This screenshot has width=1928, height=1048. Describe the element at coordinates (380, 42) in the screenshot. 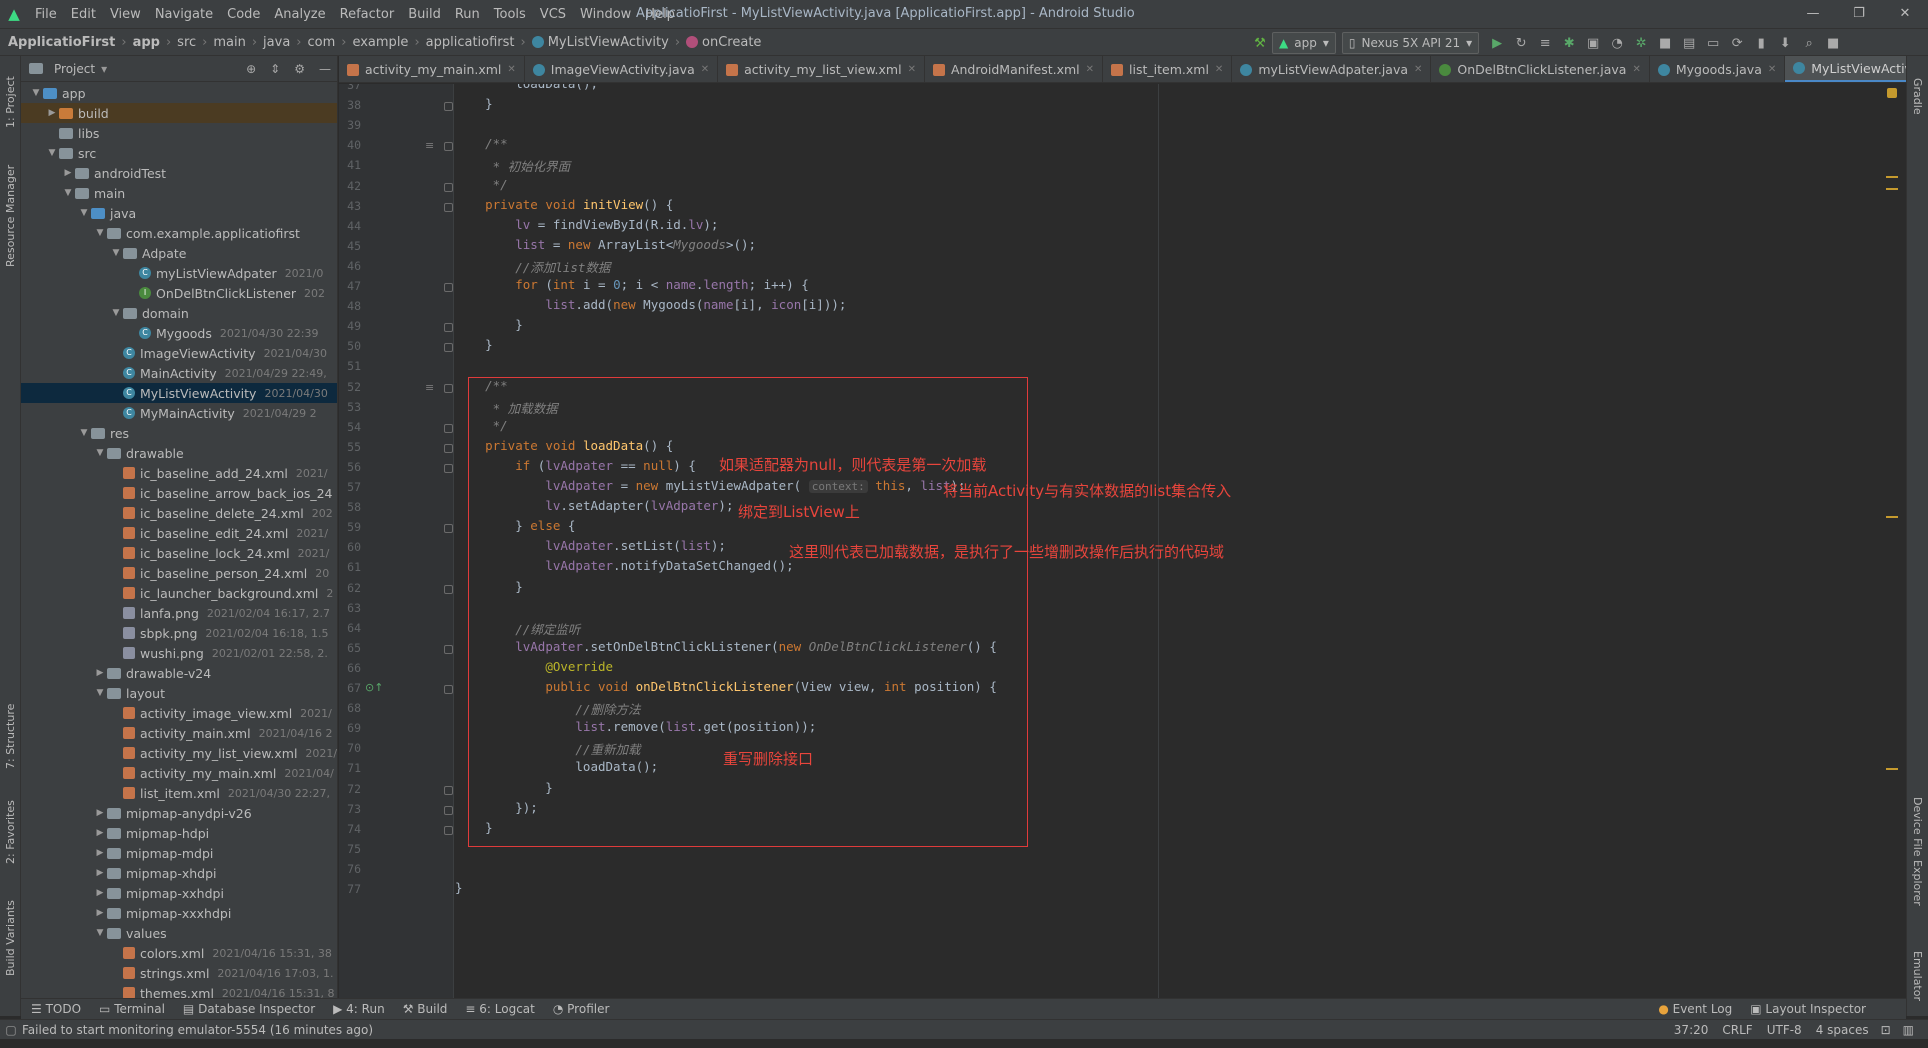

I see `breadcrumb-item: example` at that location.